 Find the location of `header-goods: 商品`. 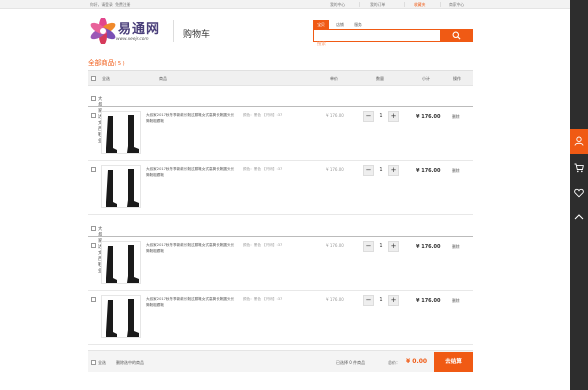

header-goods: 商品 is located at coordinates (163, 78).